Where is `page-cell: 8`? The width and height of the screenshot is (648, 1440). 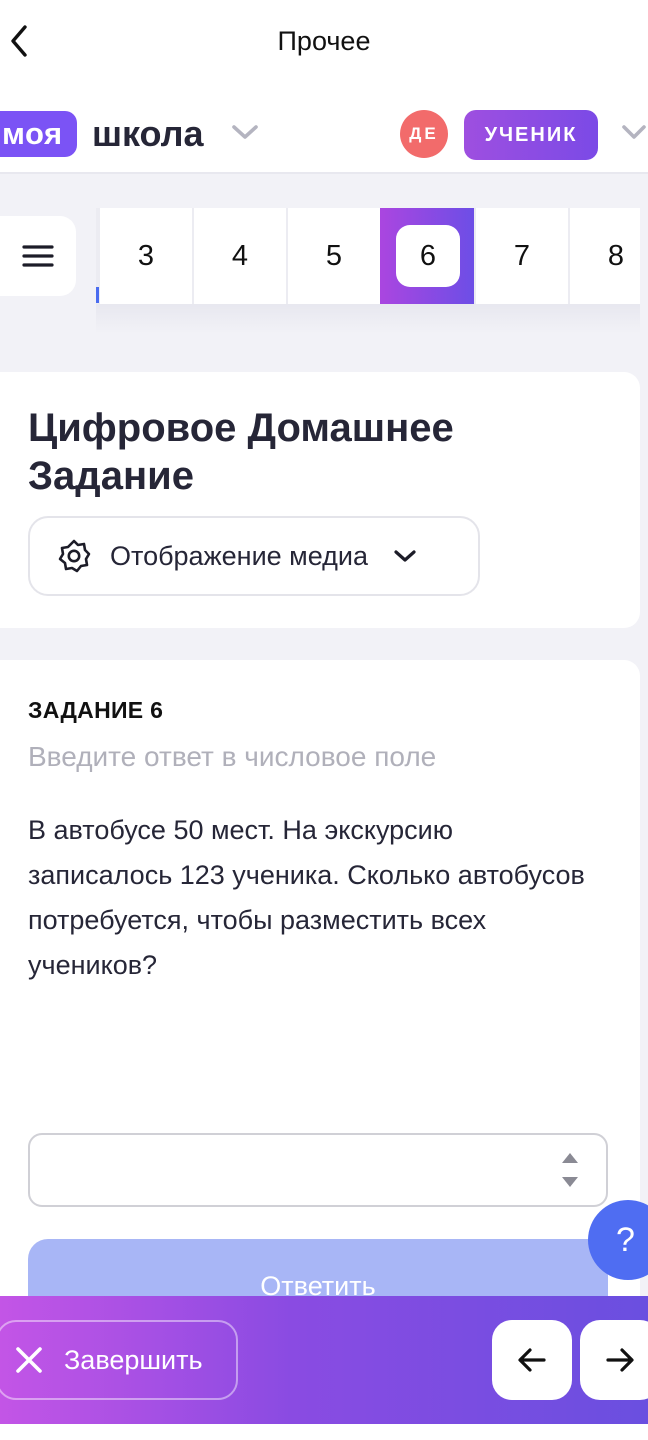 page-cell: 8 is located at coordinates (604, 256).